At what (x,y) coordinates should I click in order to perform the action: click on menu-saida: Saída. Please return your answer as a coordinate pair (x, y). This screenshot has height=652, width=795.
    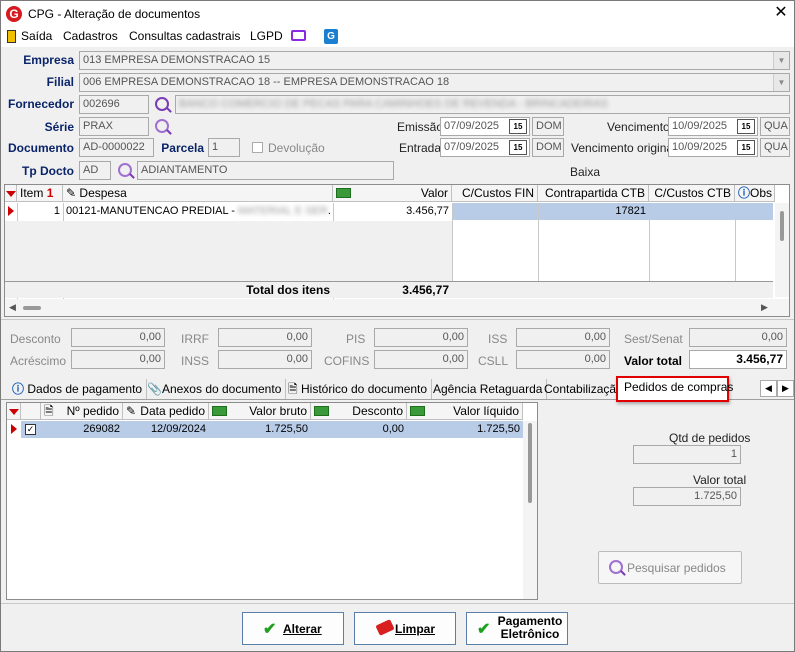
    Looking at the image, I should click on (36, 36).